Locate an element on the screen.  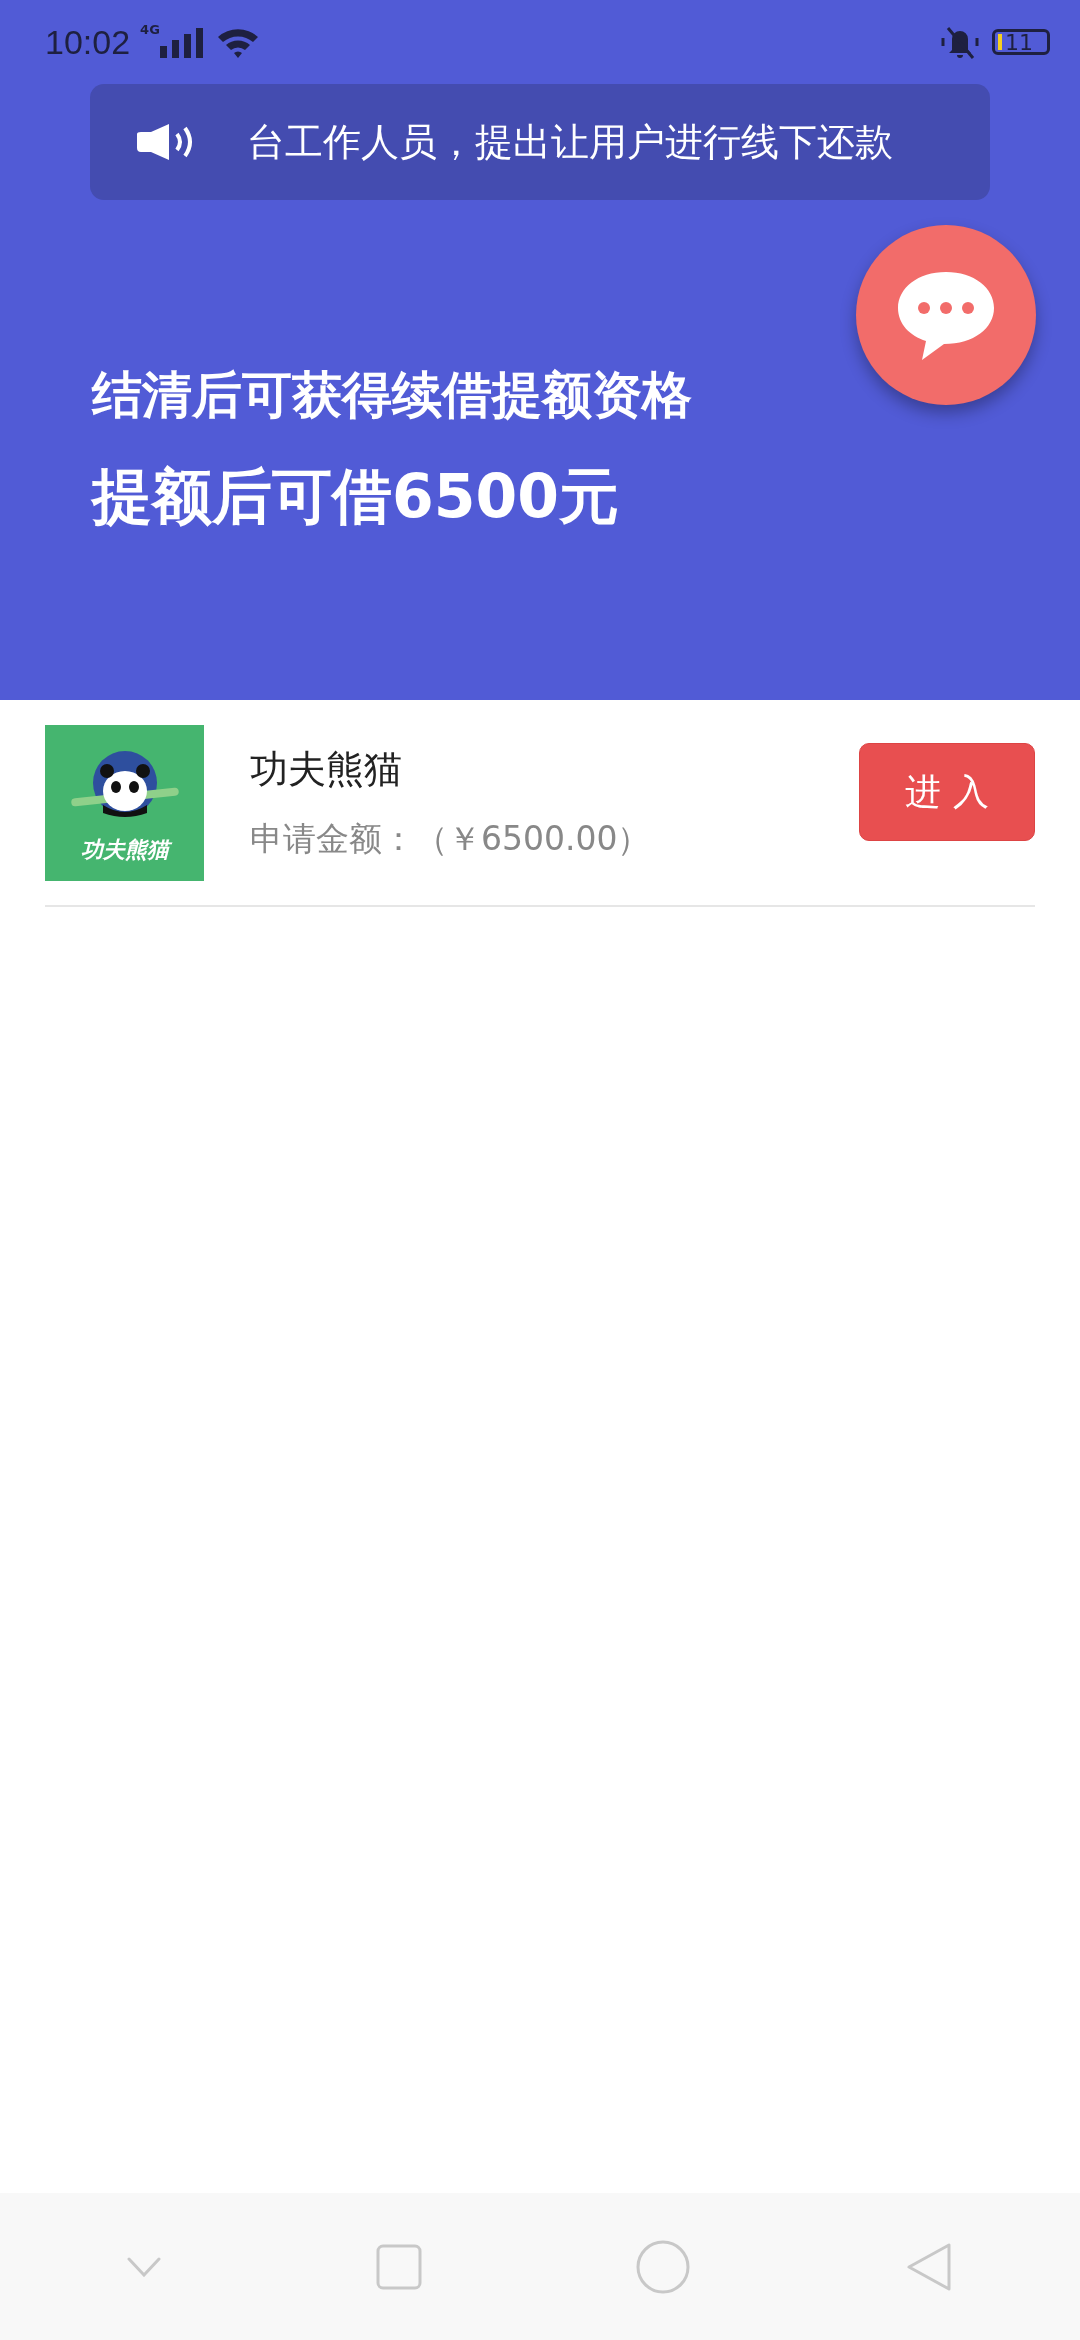
network-label: 4G is located at coordinates (150, 29).